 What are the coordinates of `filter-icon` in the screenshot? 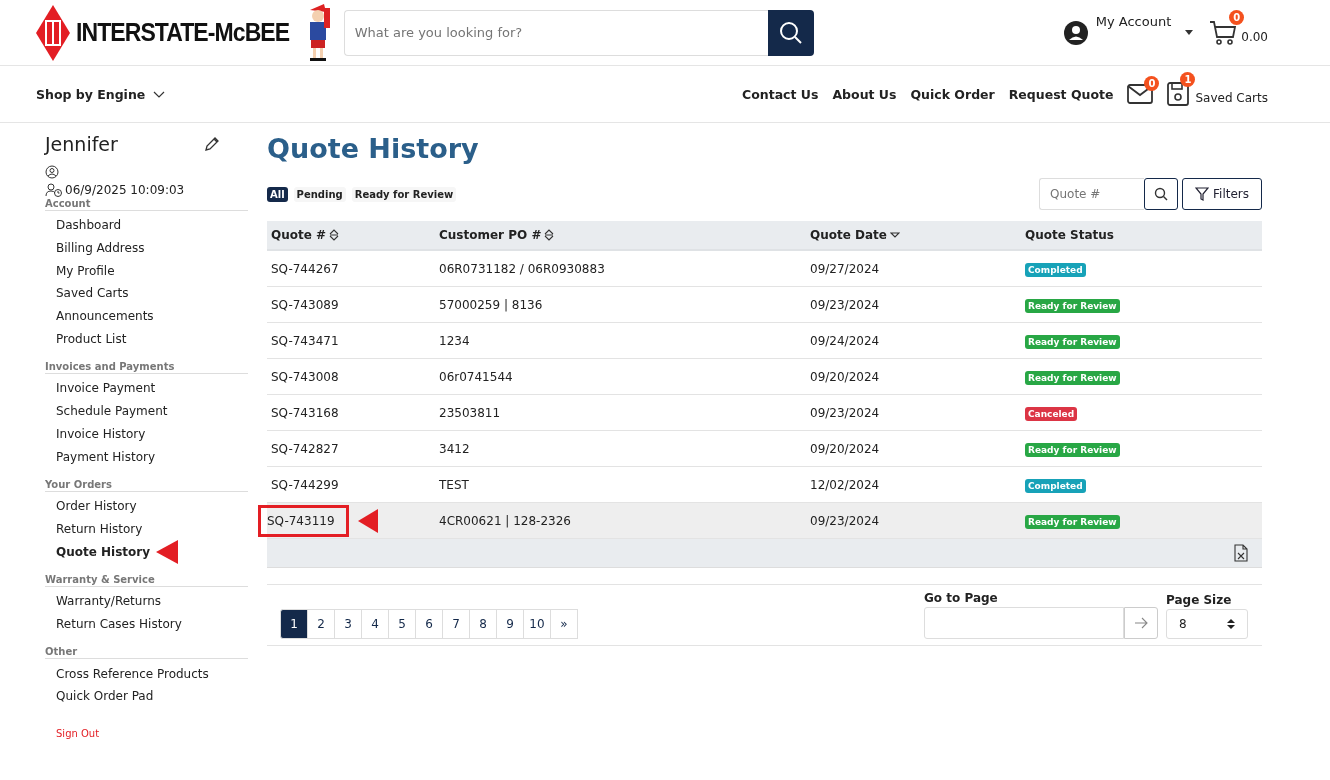 It's located at (1202, 194).